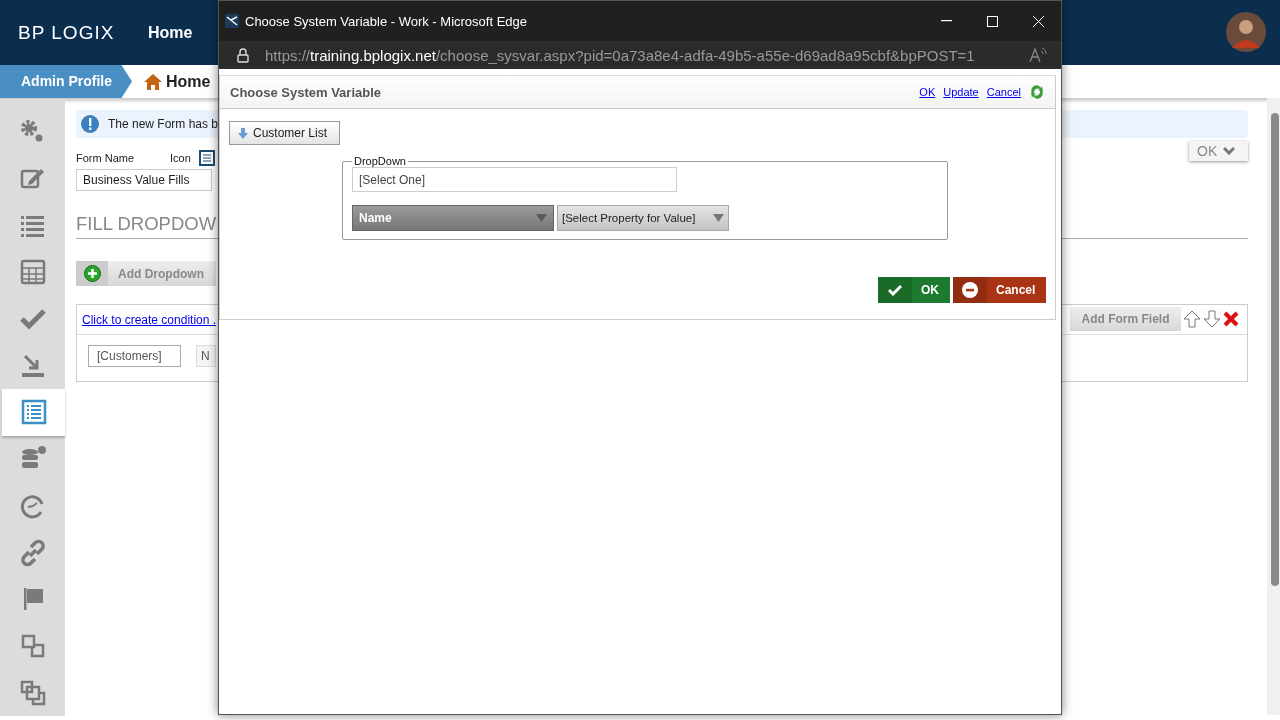 The height and width of the screenshot is (720, 1280). I want to click on property-select: [Select Property for Value], so click(643, 218).